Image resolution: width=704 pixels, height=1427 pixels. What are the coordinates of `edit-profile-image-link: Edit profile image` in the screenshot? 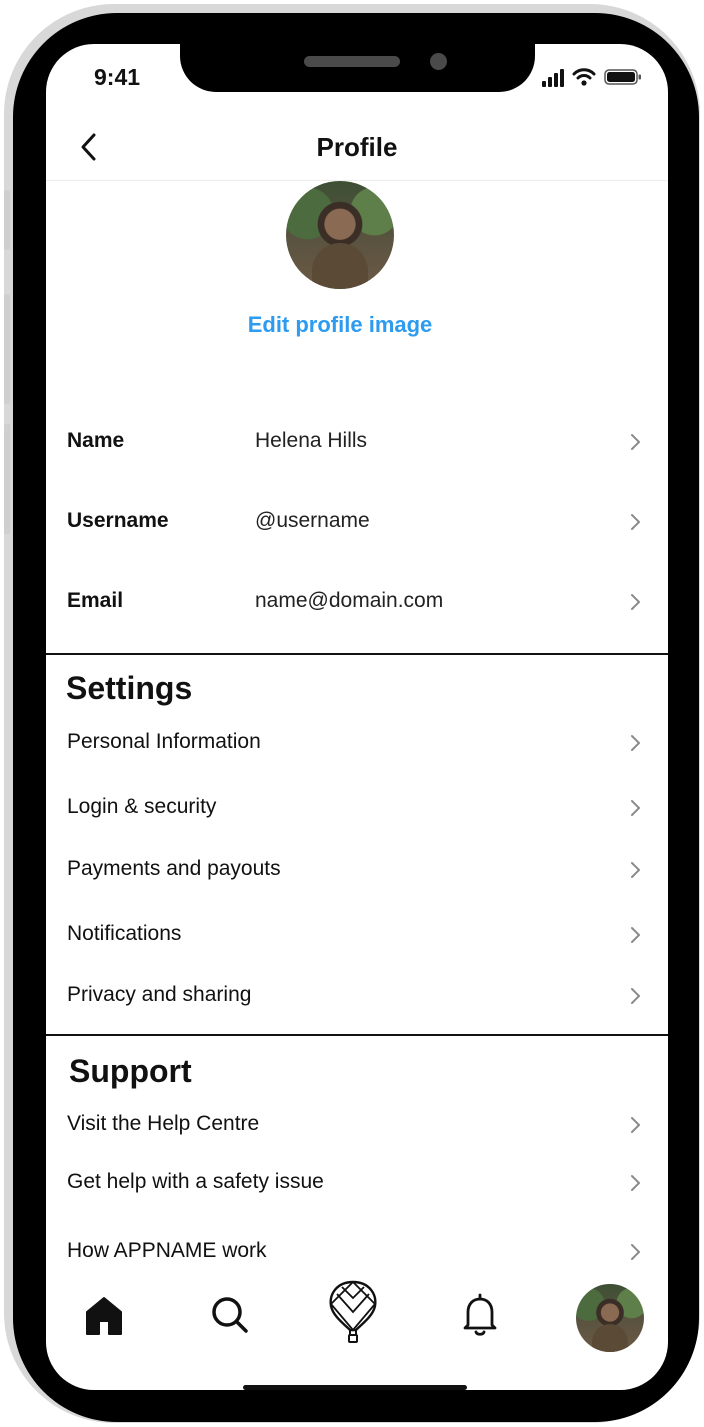 It's located at (340, 325).